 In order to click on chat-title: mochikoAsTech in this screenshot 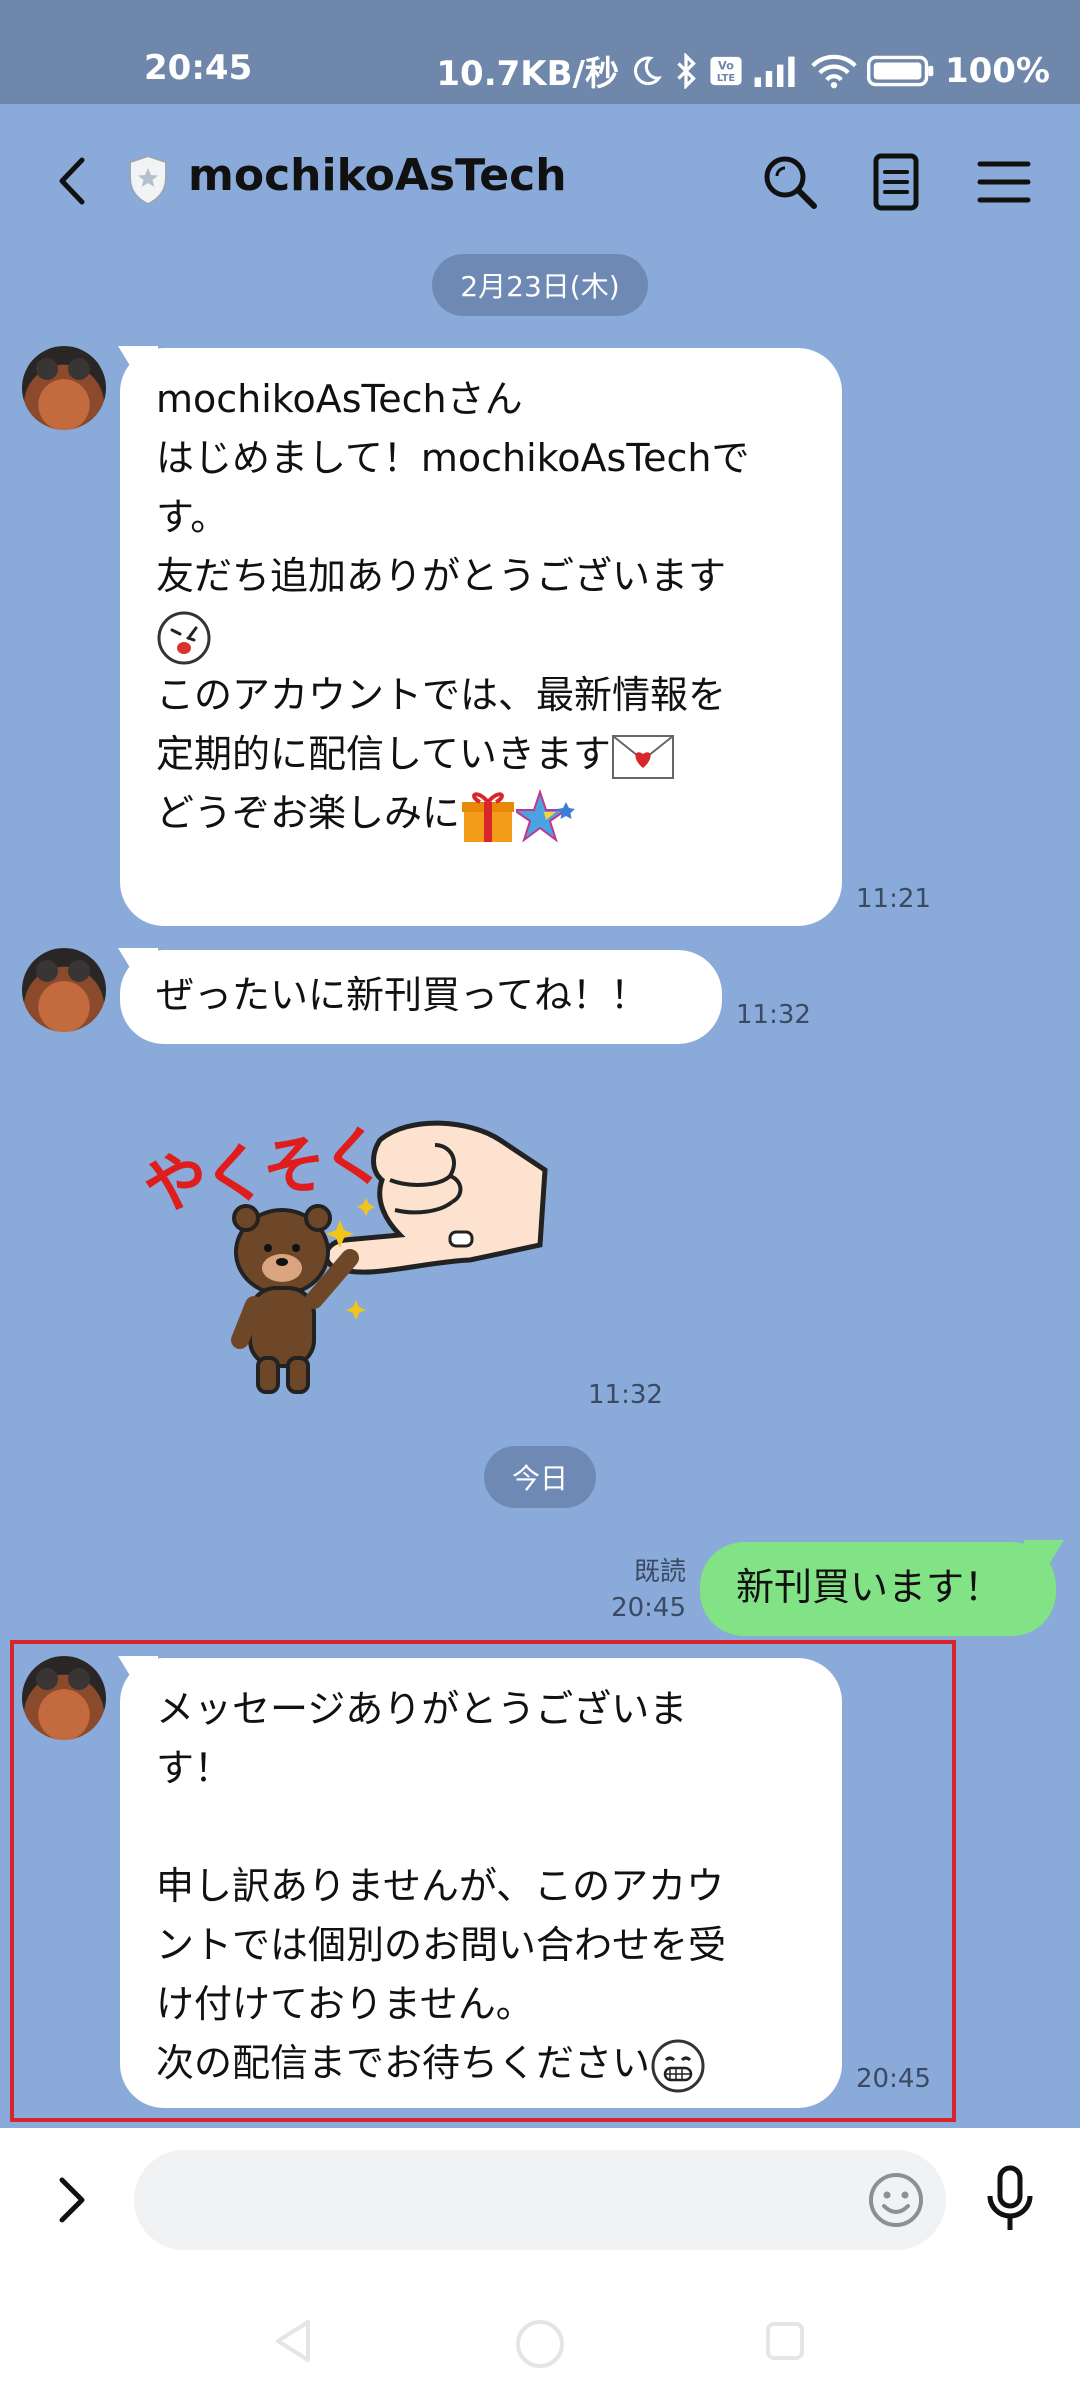, I will do `click(377, 175)`.